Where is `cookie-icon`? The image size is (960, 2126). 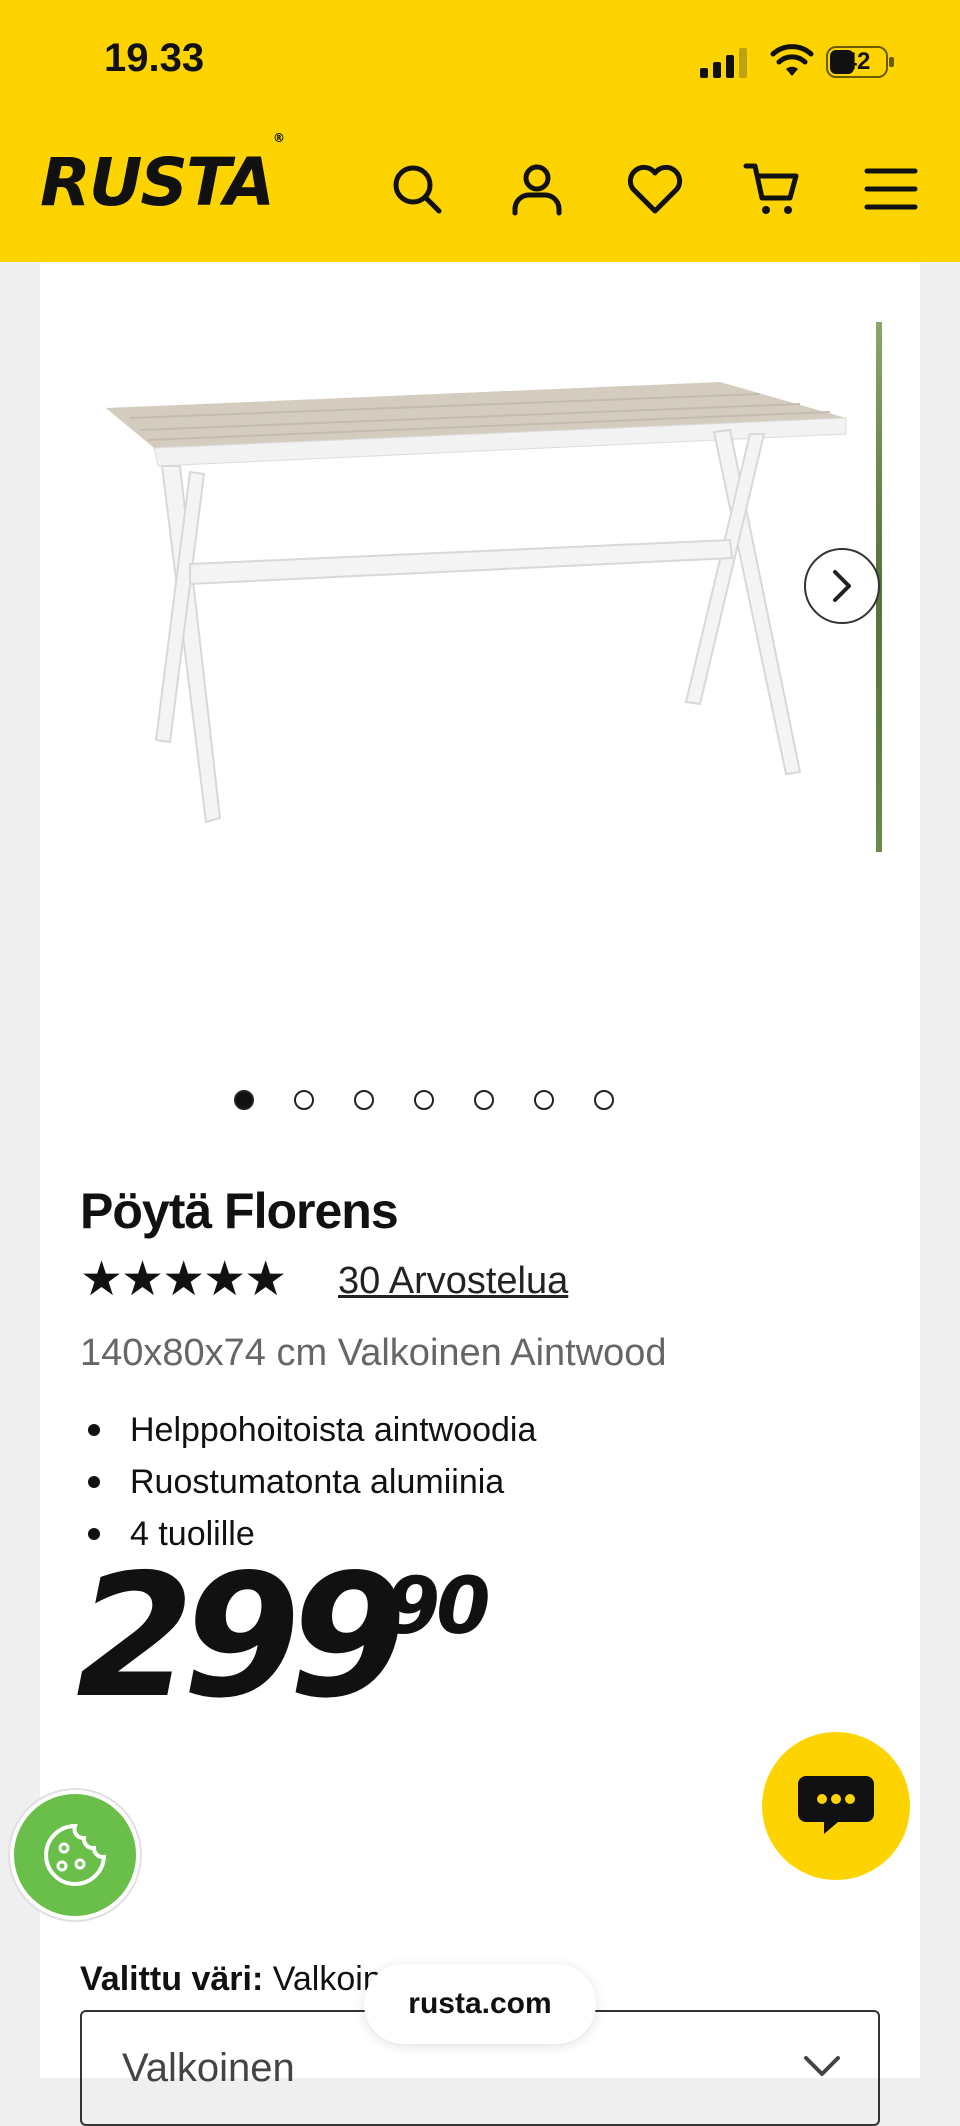
cookie-icon is located at coordinates (75, 1854).